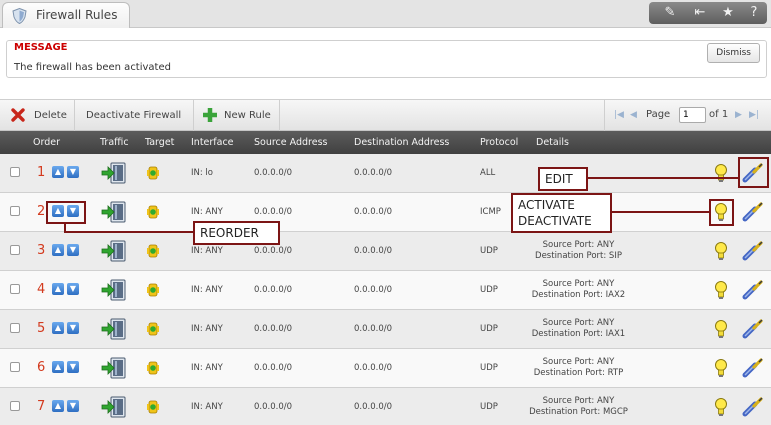  What do you see at coordinates (700, 13) in the screenshot?
I see `collapse-icon: ⇤` at bounding box center [700, 13].